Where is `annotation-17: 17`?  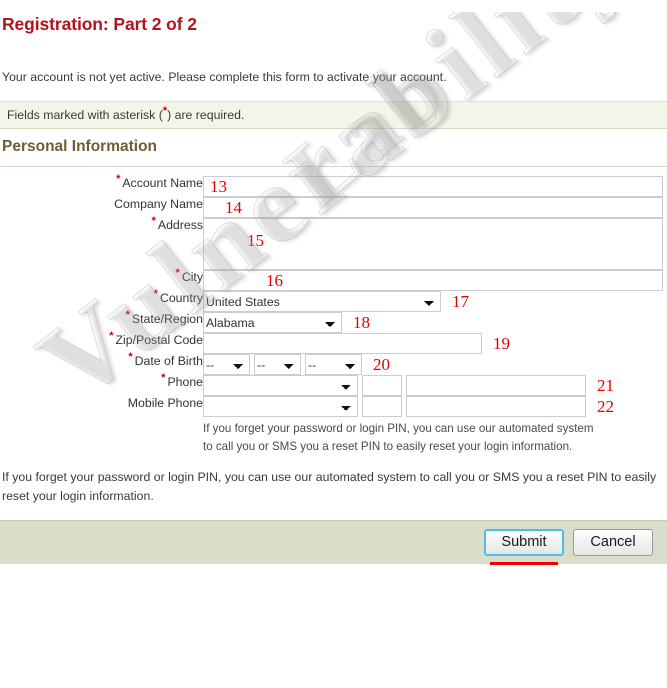
annotation-17: 17 is located at coordinates (460, 302).